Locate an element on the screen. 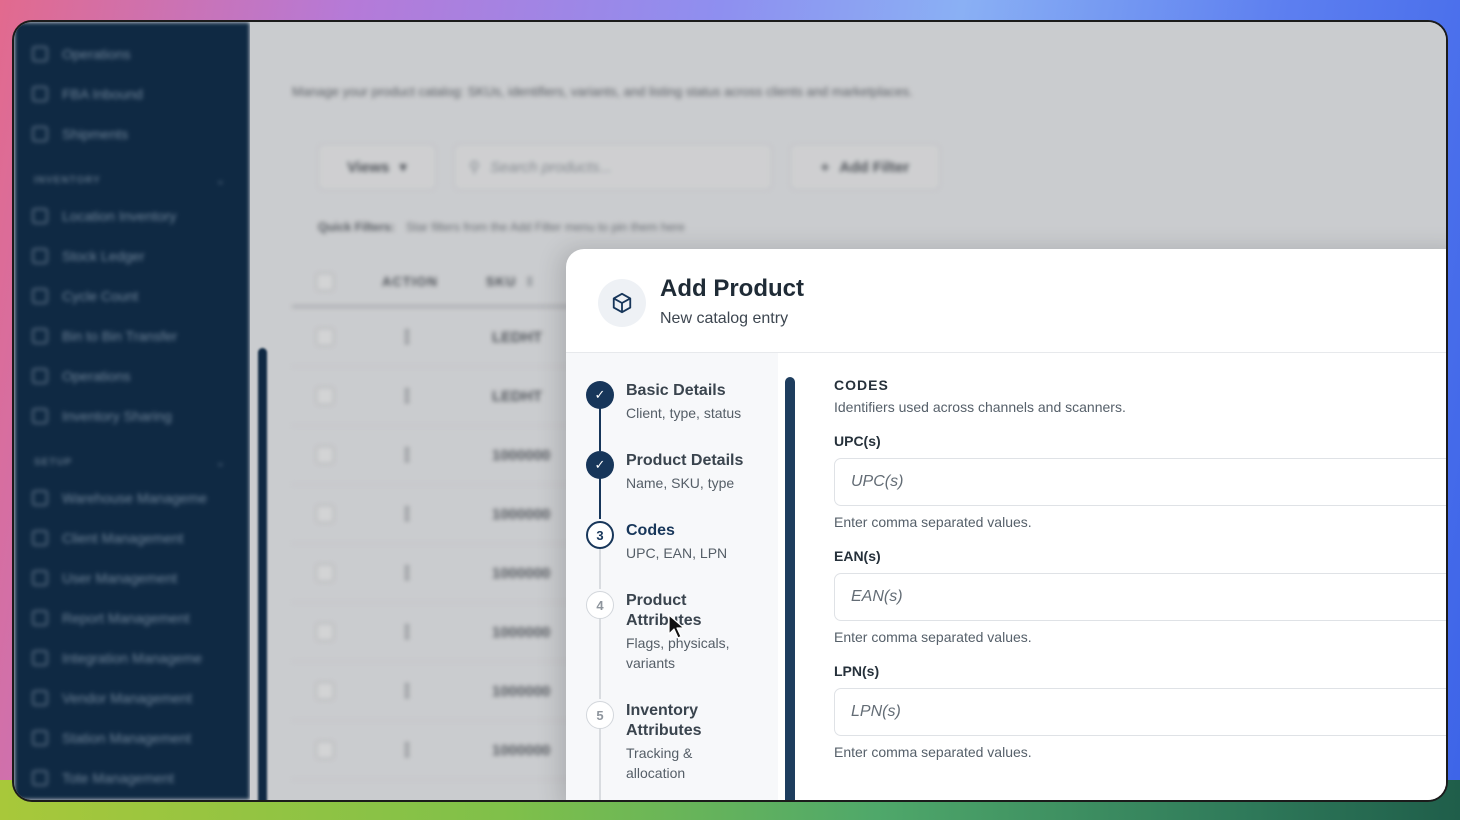  step-codes: 3 Codes UPC, EAN, LPN is located at coordinates (681, 542).